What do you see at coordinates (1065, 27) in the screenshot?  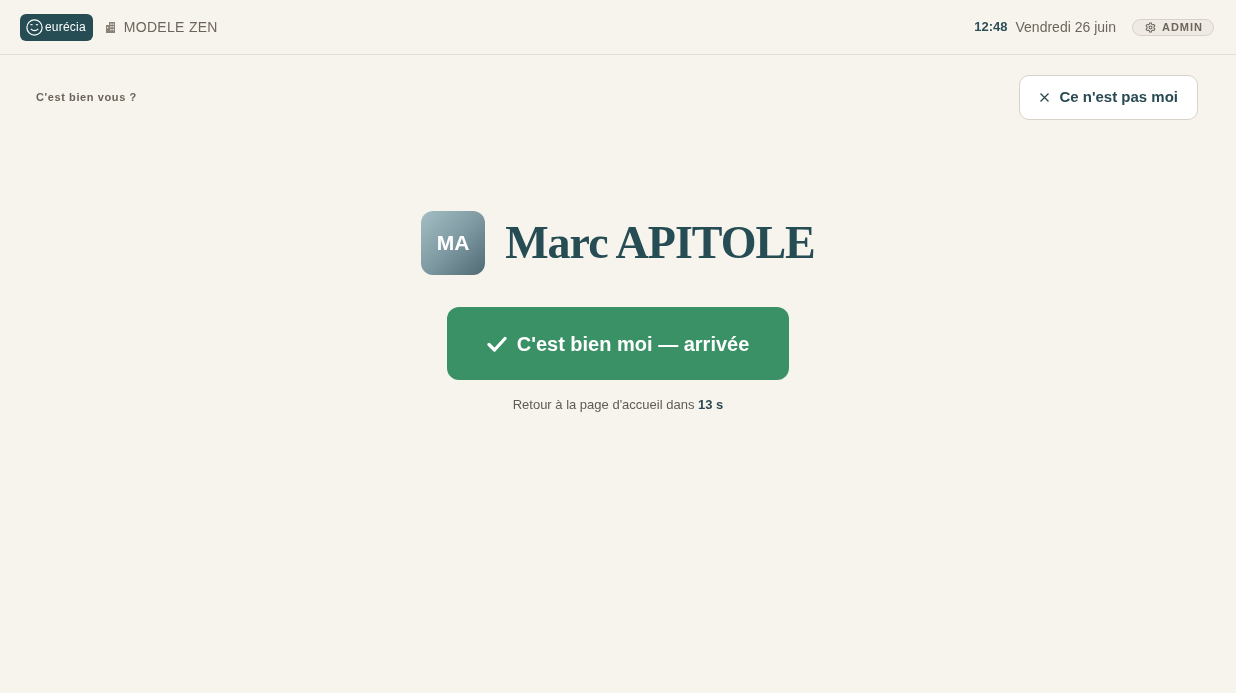 I see `current-date: Vendredi 26 juin` at bounding box center [1065, 27].